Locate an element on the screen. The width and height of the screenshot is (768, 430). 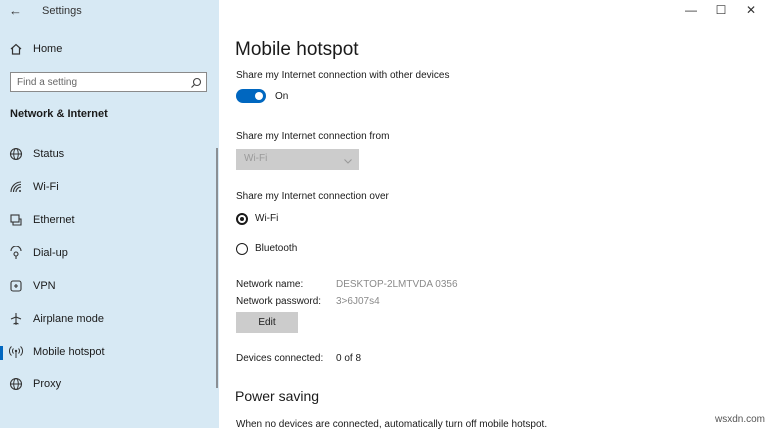
hotspot-icon is located at coordinates (16, 352).